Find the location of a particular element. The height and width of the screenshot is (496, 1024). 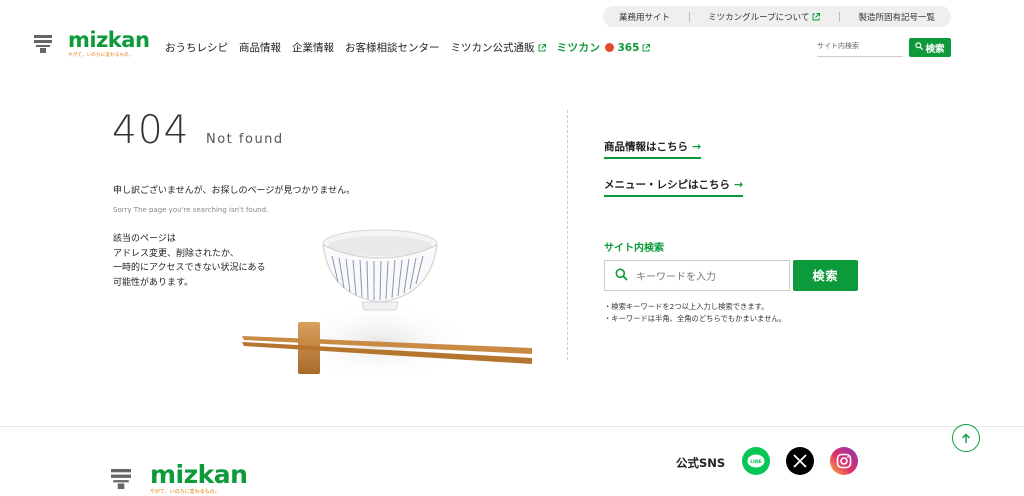

nav-item-company: 企業情報 is located at coordinates (313, 47).